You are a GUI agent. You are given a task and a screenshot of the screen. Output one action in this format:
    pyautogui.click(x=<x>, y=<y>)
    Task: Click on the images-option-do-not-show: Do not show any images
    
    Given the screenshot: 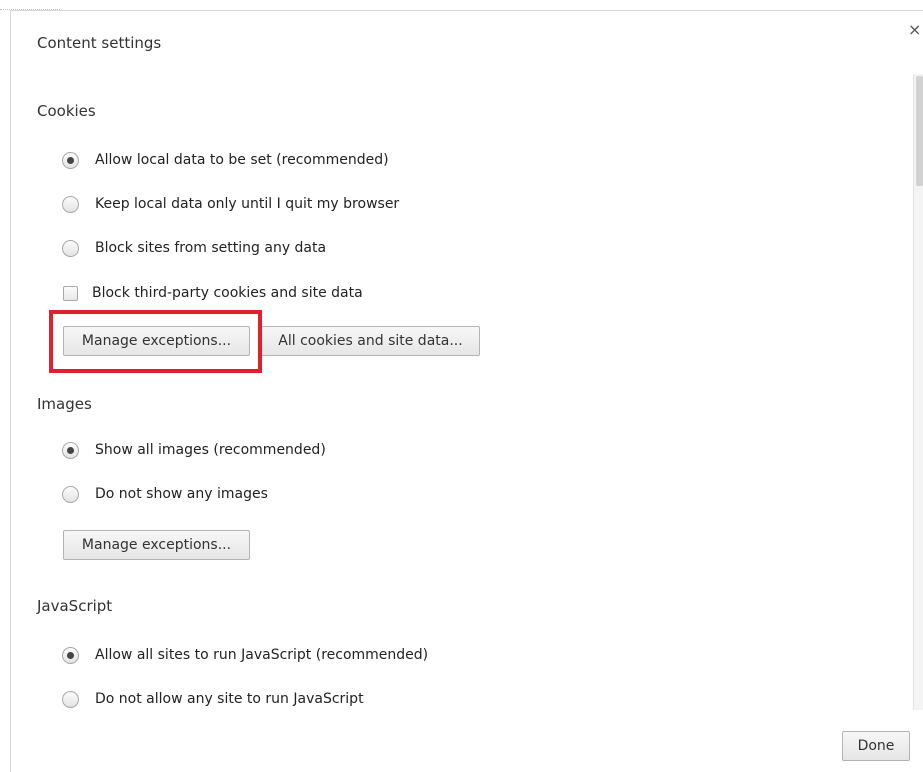 What is the action you would take?
    pyautogui.click(x=165, y=494)
    